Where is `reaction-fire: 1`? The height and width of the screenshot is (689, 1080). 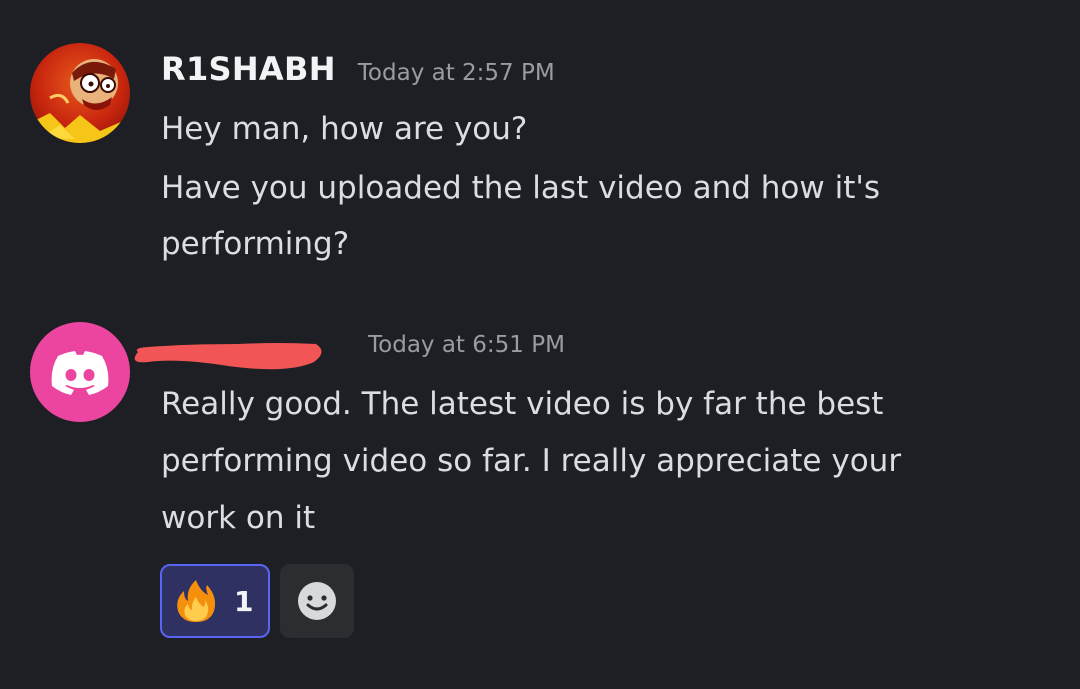 reaction-fire: 1 is located at coordinates (215, 601).